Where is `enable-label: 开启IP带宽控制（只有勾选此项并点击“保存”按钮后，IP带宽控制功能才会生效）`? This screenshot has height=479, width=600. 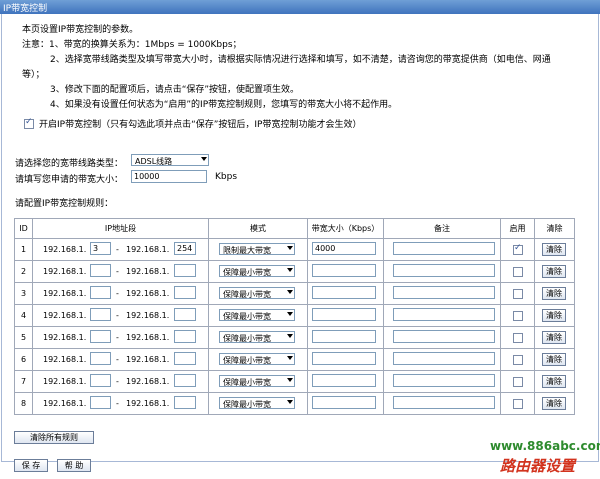 enable-label: 开启IP带宽控制（只有勾选此项并点击“保存”按钮后，IP带宽控制功能才会生效） is located at coordinates (200, 125).